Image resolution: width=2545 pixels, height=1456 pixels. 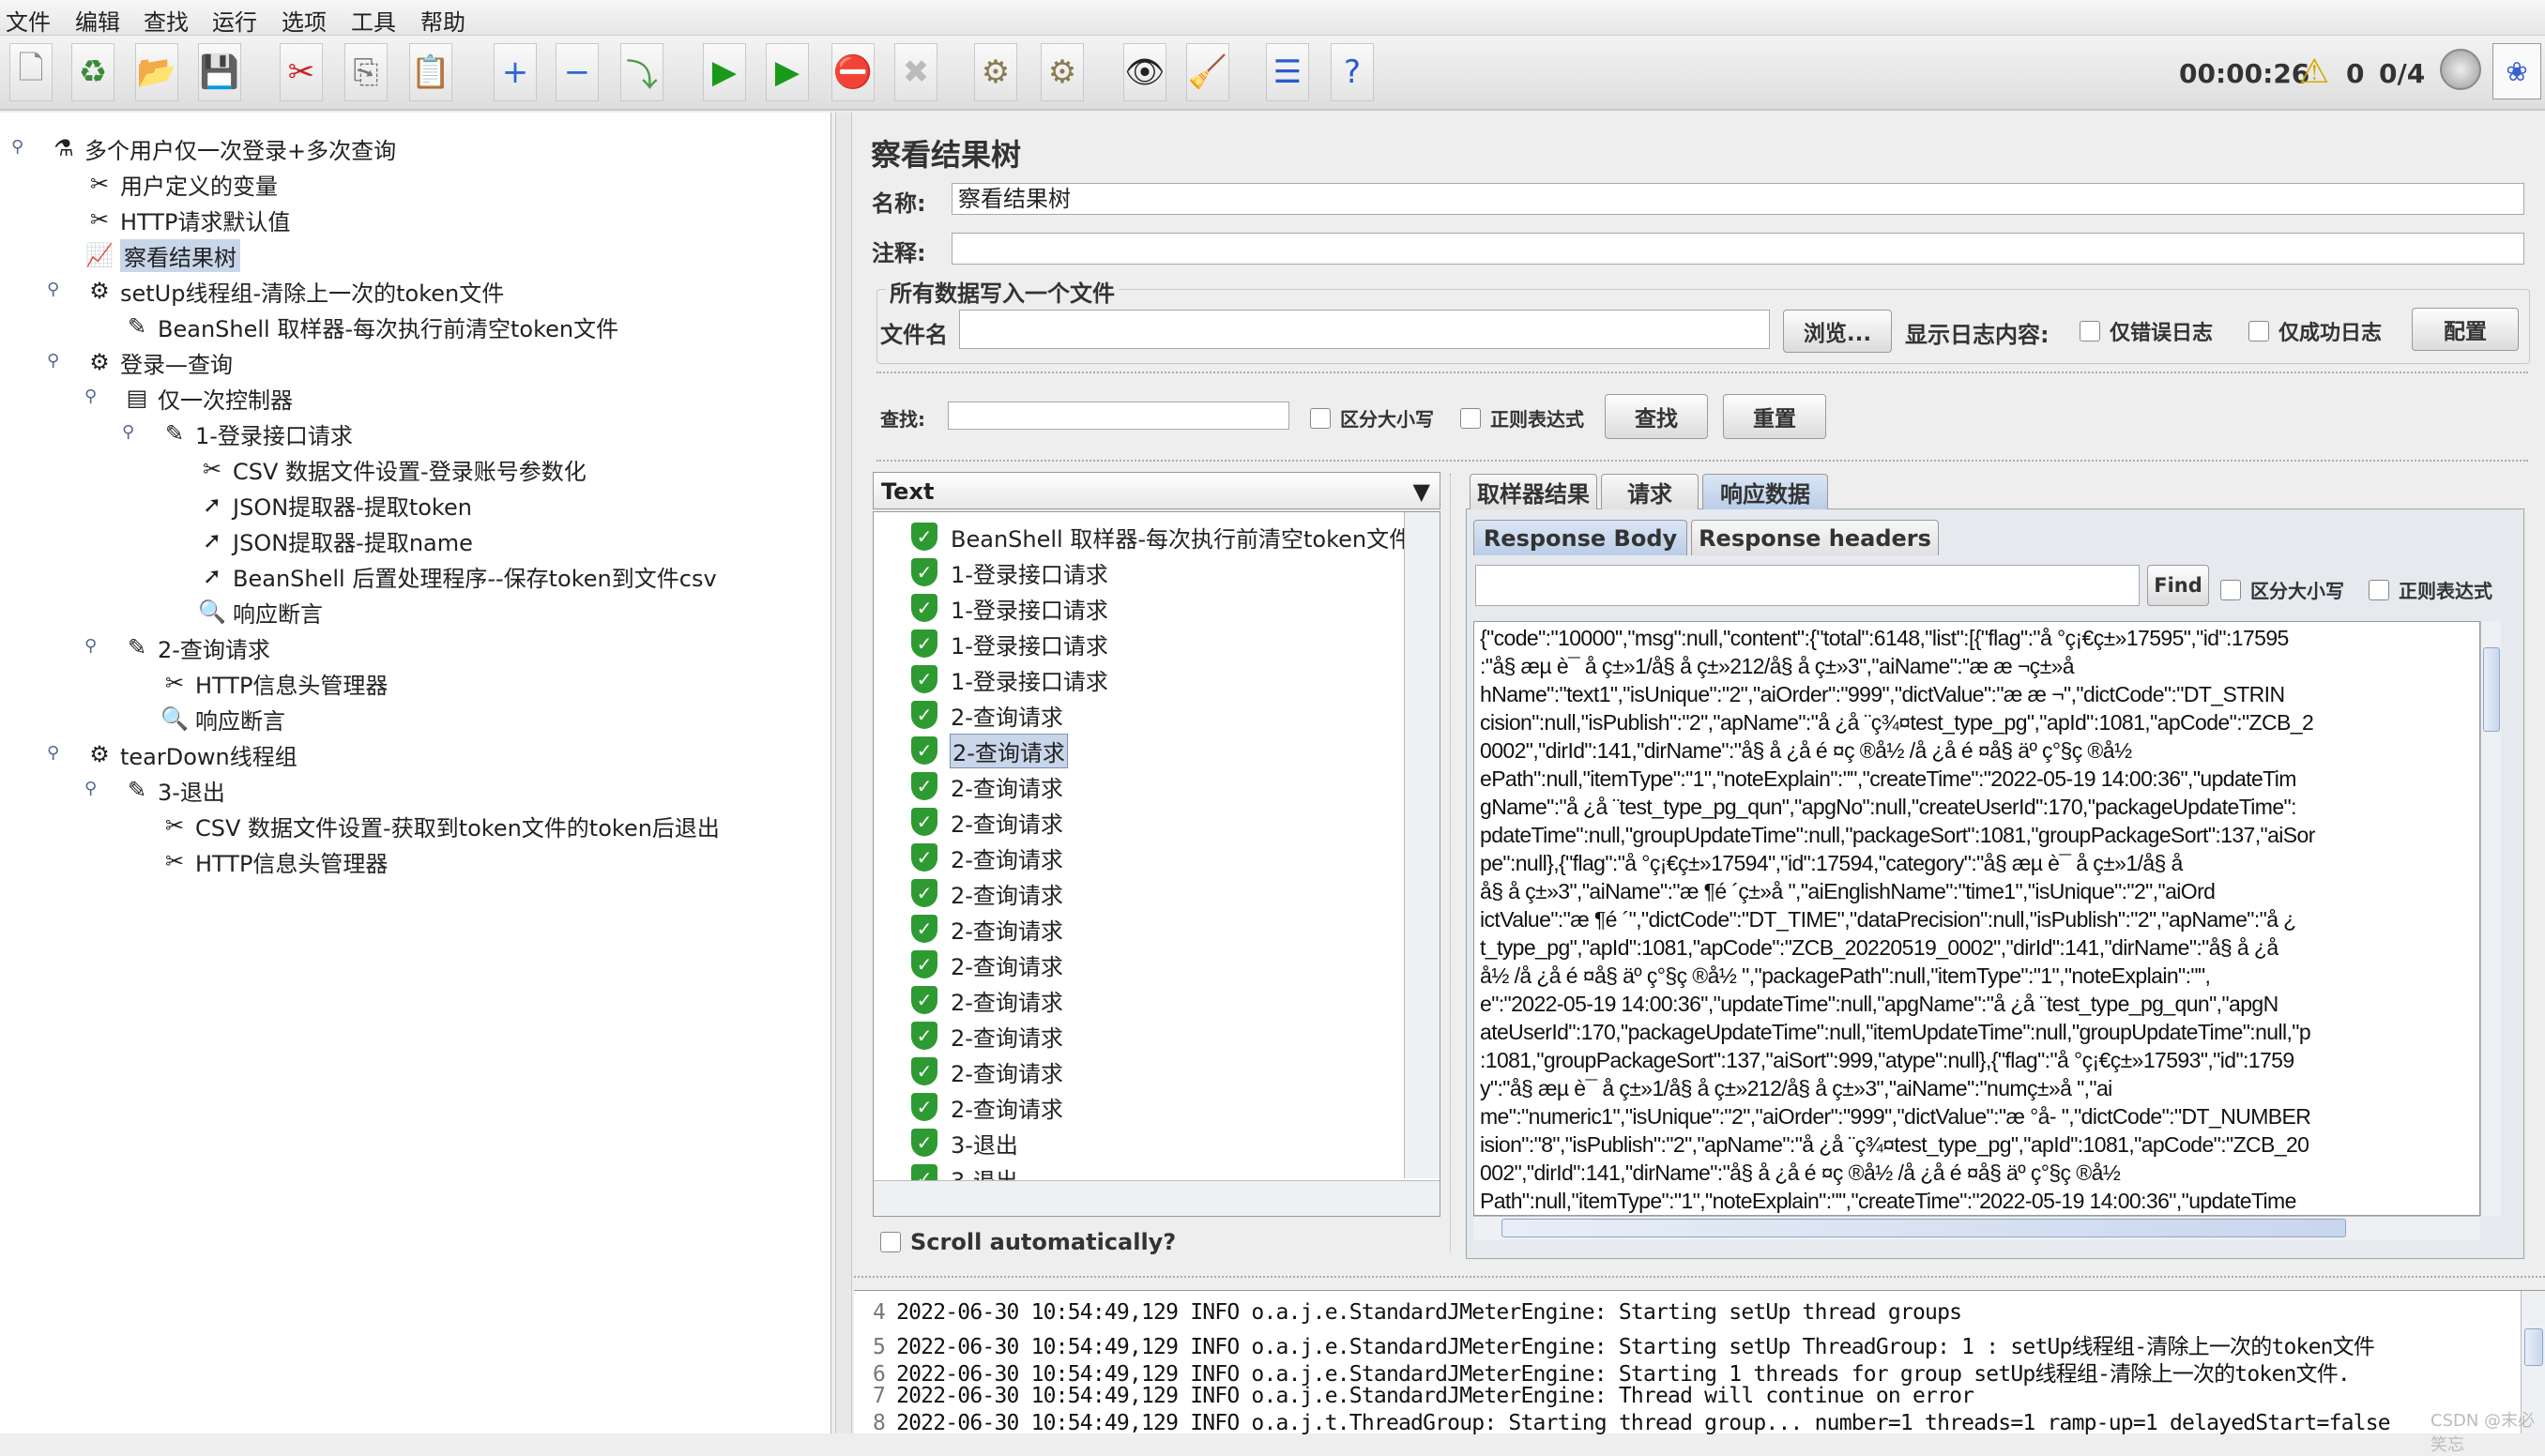 What do you see at coordinates (1976, 1228) in the screenshot?
I see `response-hscrollbar` at bounding box center [1976, 1228].